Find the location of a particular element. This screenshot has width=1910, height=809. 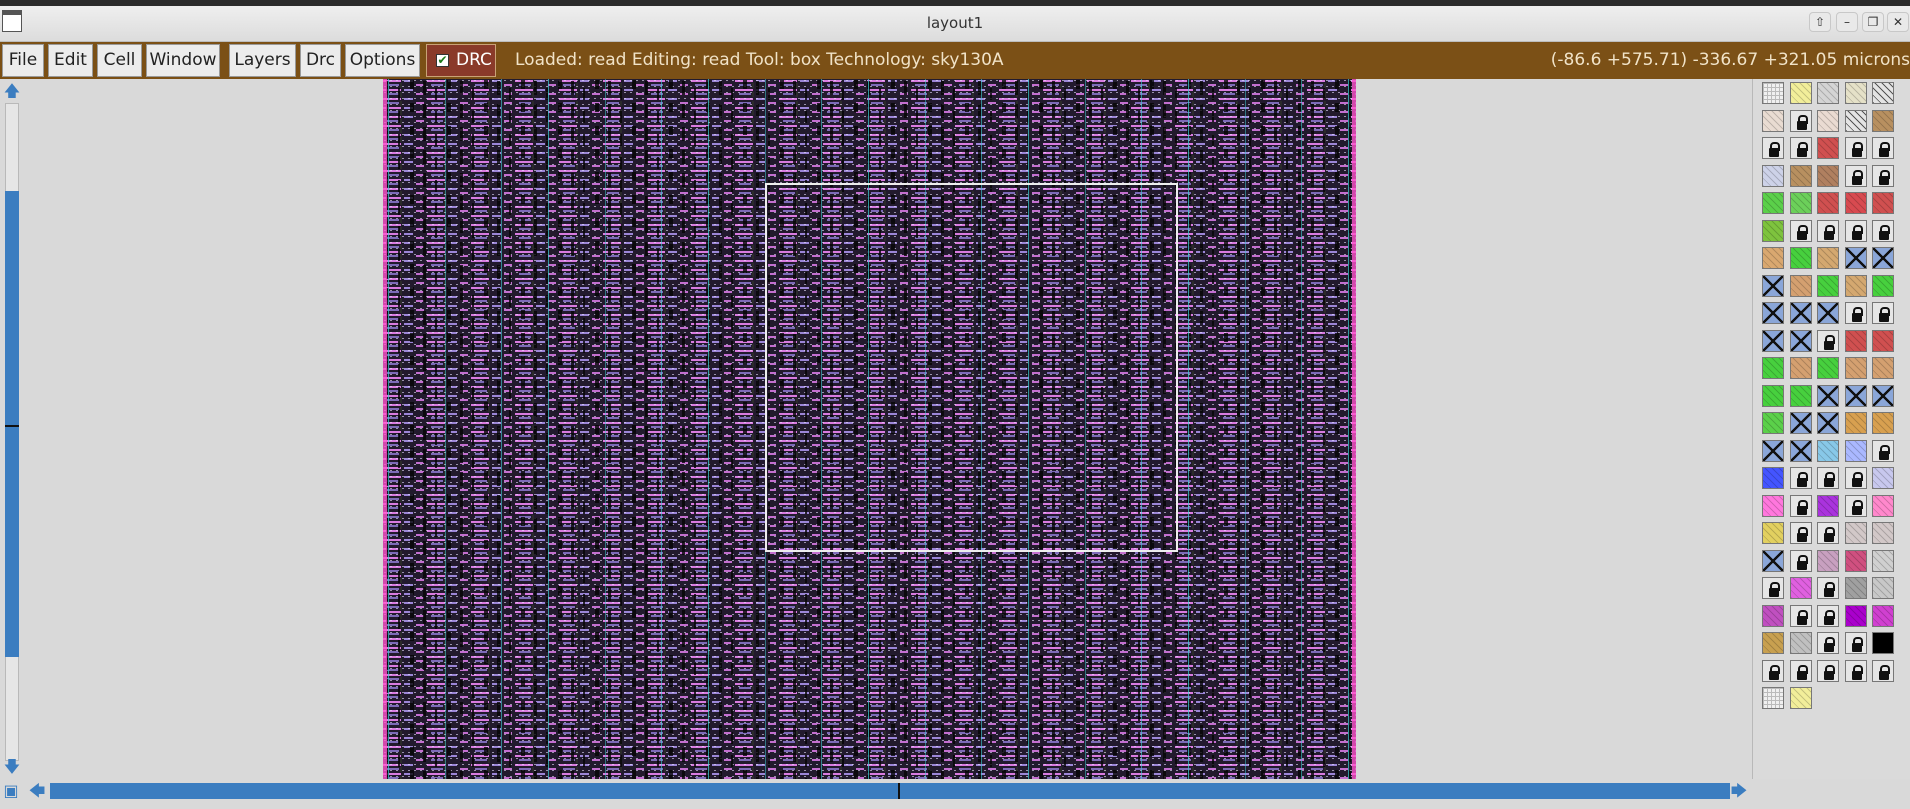

vertical-scrollbar: 🡅 🡇 is located at coordinates (12, 429).